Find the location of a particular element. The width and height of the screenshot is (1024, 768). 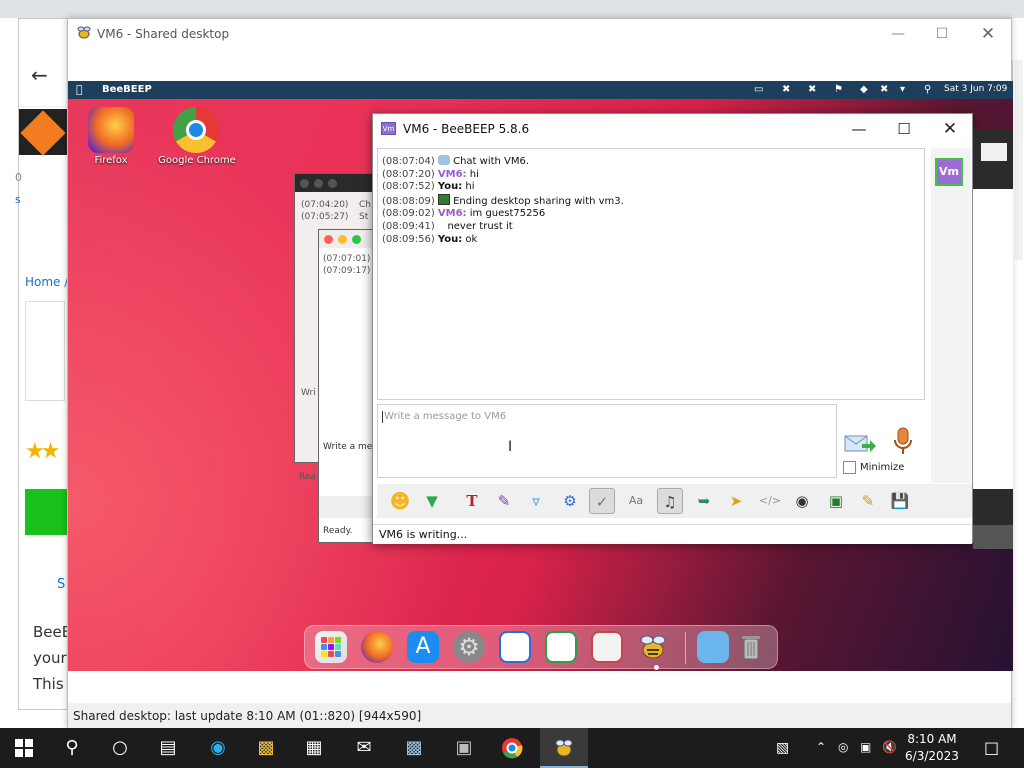

member-avatar: Vm is located at coordinates (949, 172).